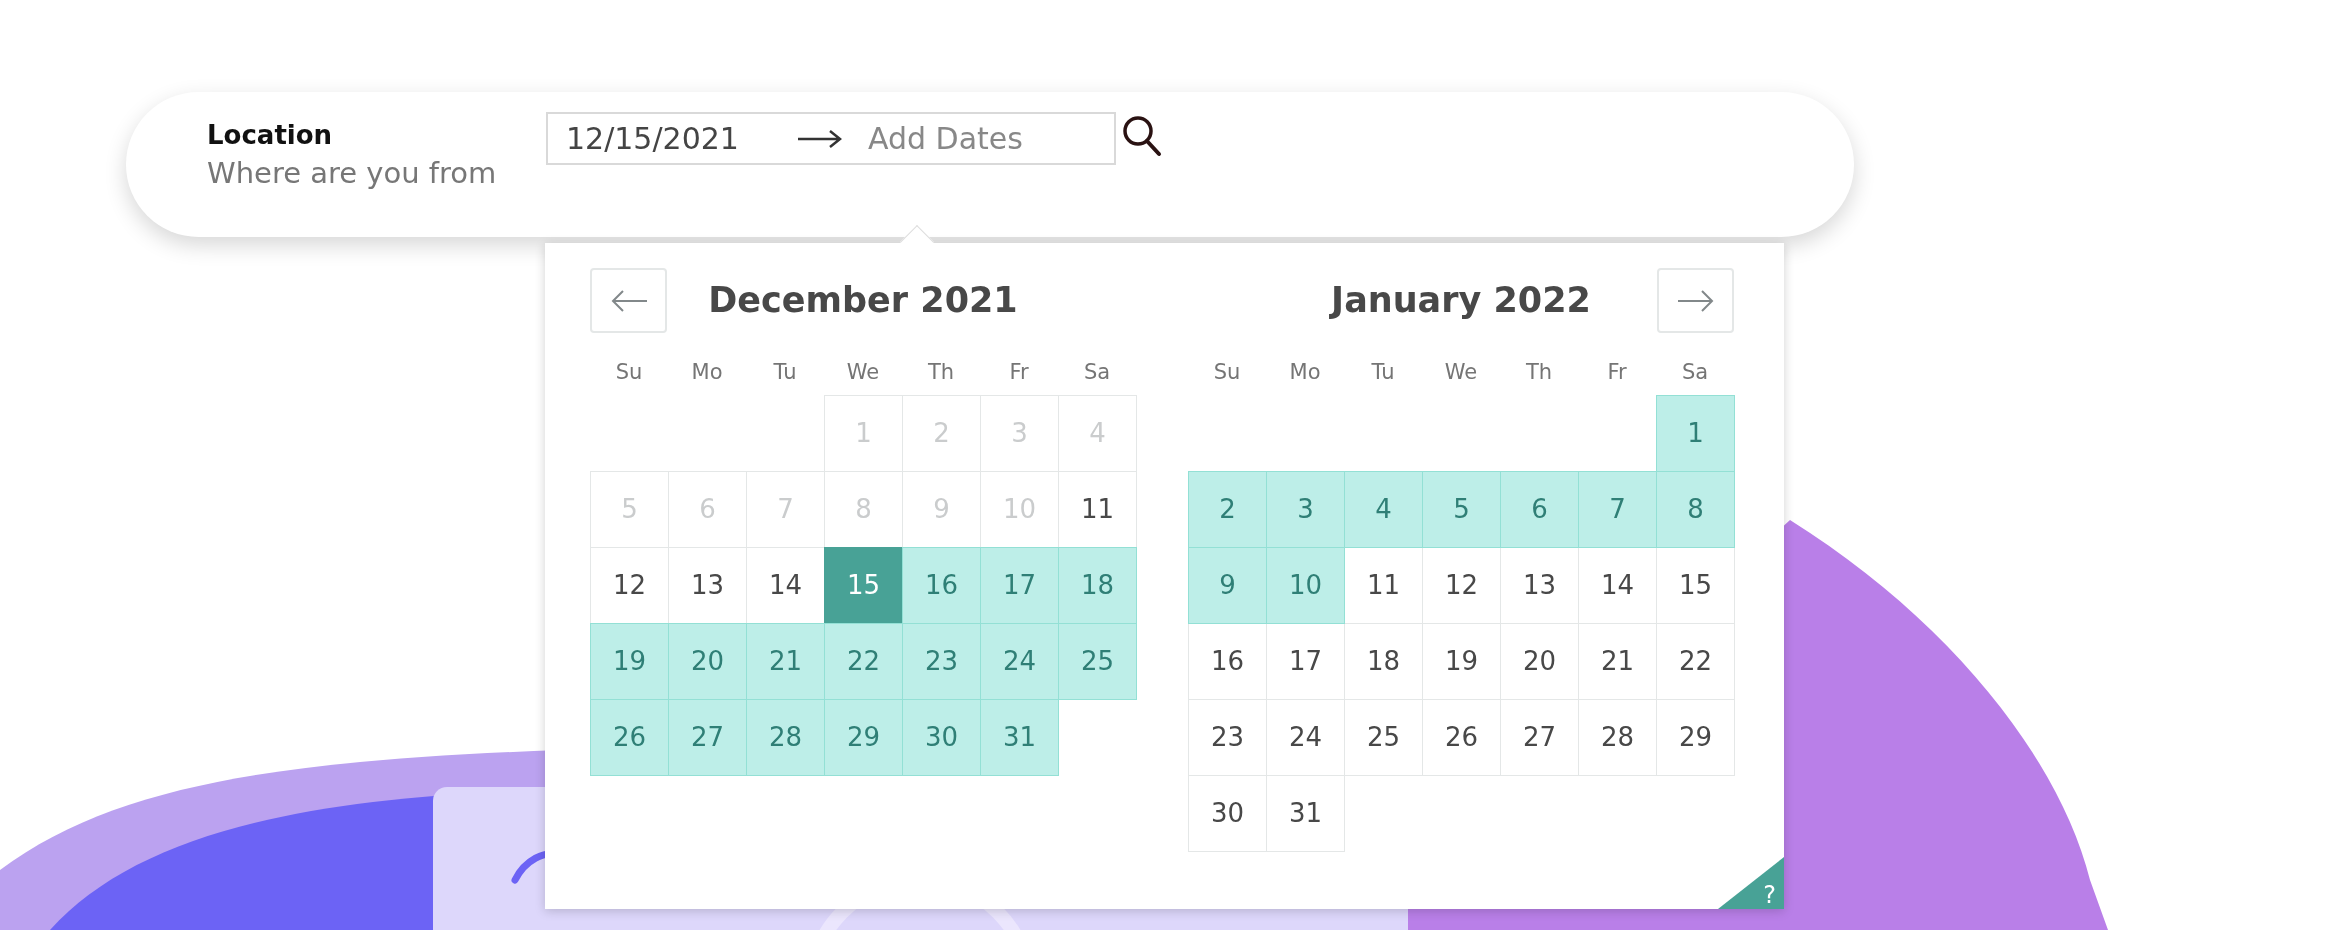 This screenshot has height=930, width=2352. I want to click on calendar-day: 10, so click(1305, 585).